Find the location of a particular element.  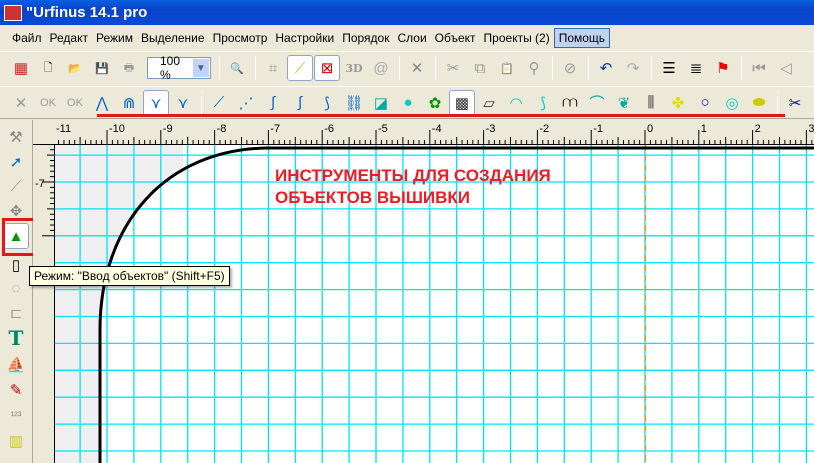

palette-icon: ▦ is located at coordinates (21, 68).